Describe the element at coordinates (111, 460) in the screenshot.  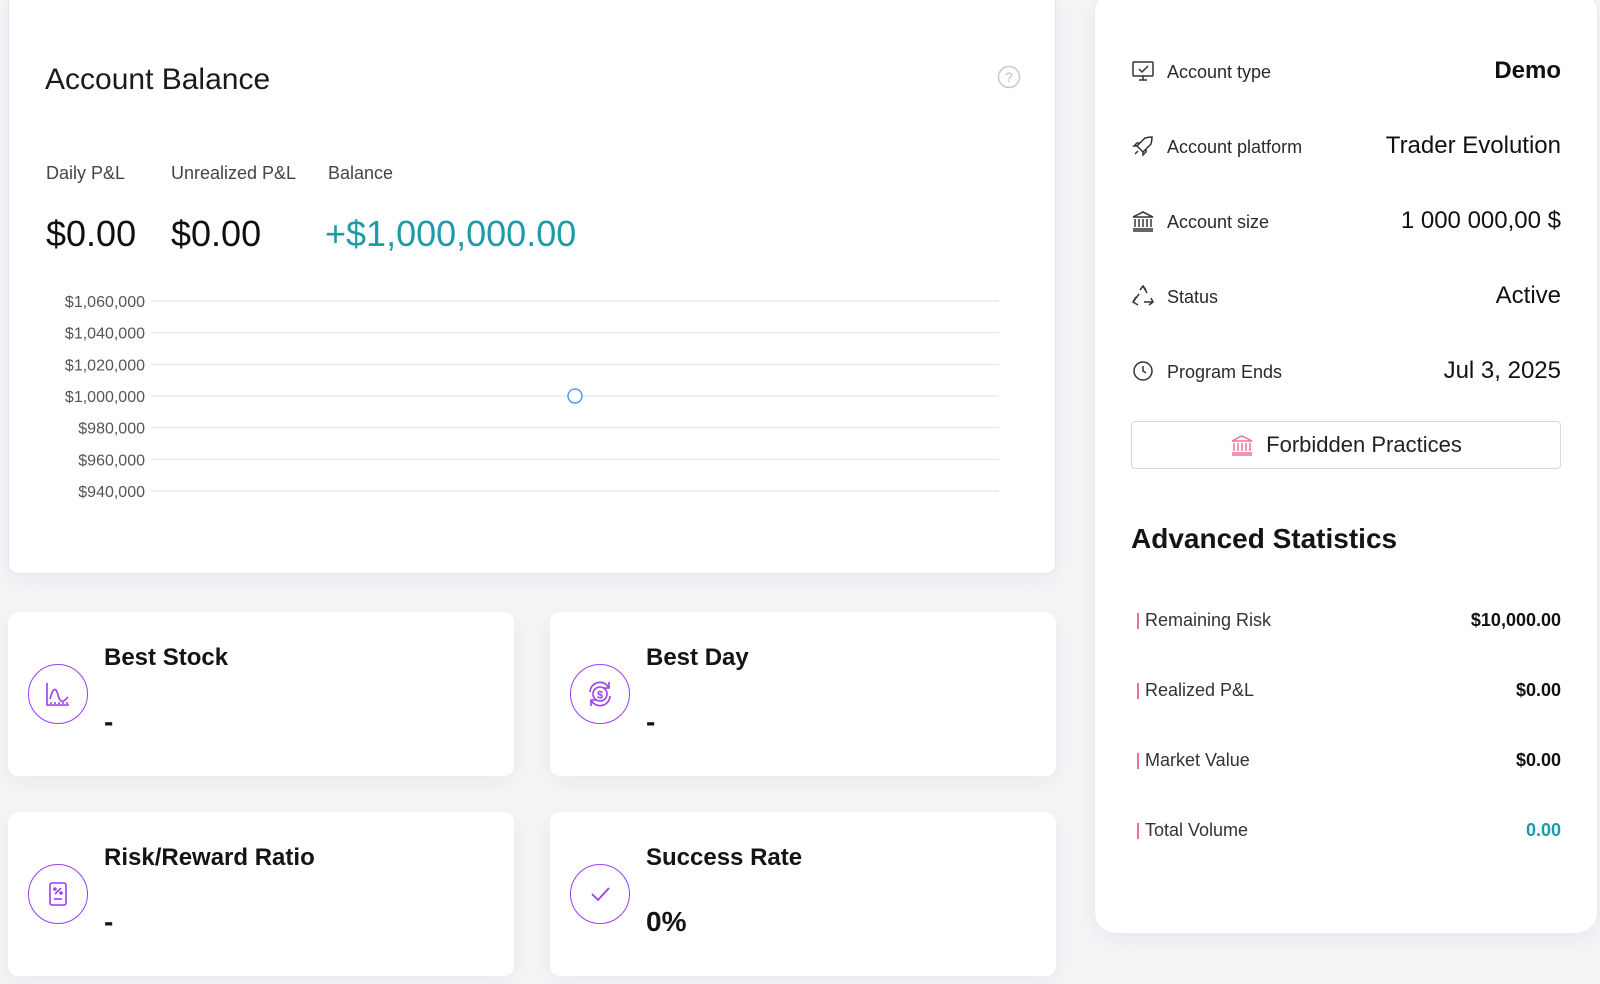
I see `y-tick-label: $960,000` at that location.